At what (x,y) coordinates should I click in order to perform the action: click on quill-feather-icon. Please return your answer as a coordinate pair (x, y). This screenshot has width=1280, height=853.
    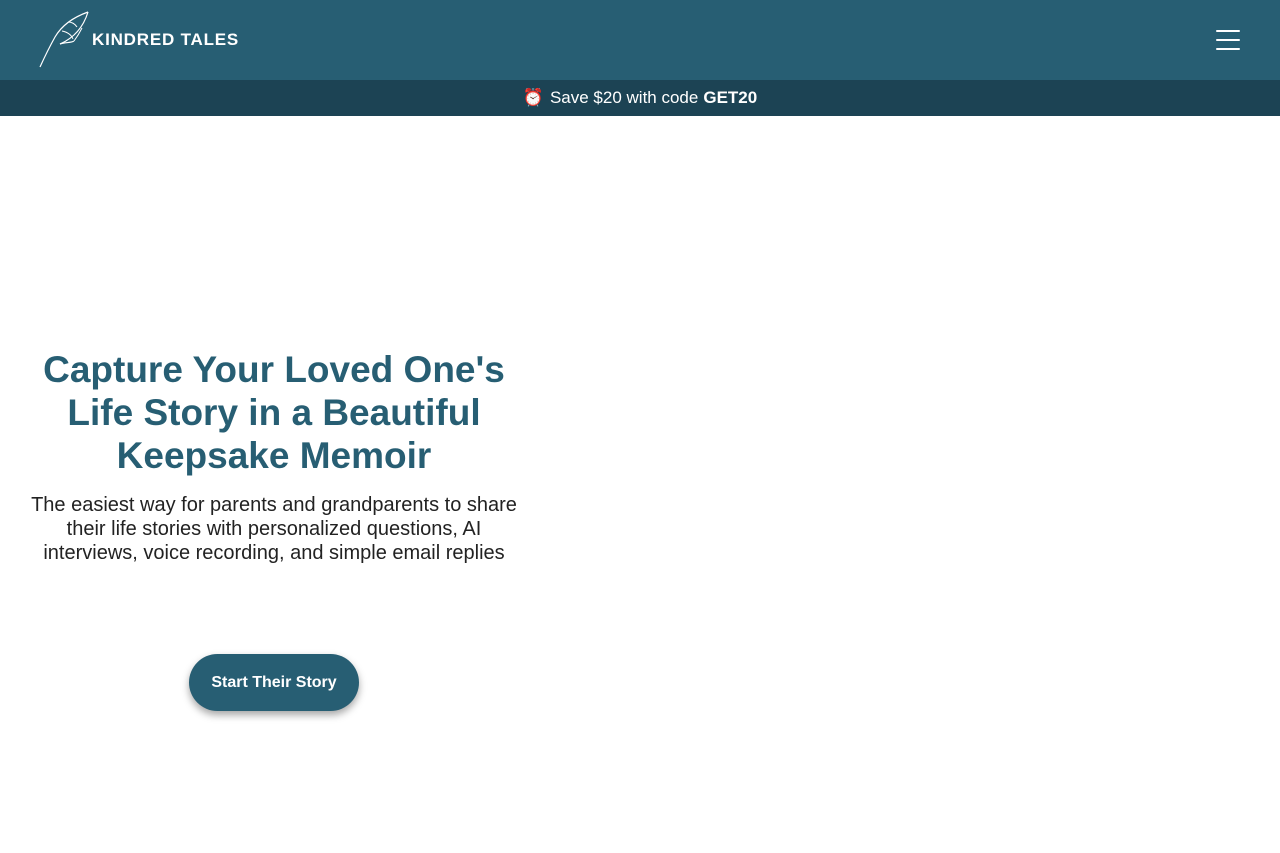
    Looking at the image, I should click on (64, 39).